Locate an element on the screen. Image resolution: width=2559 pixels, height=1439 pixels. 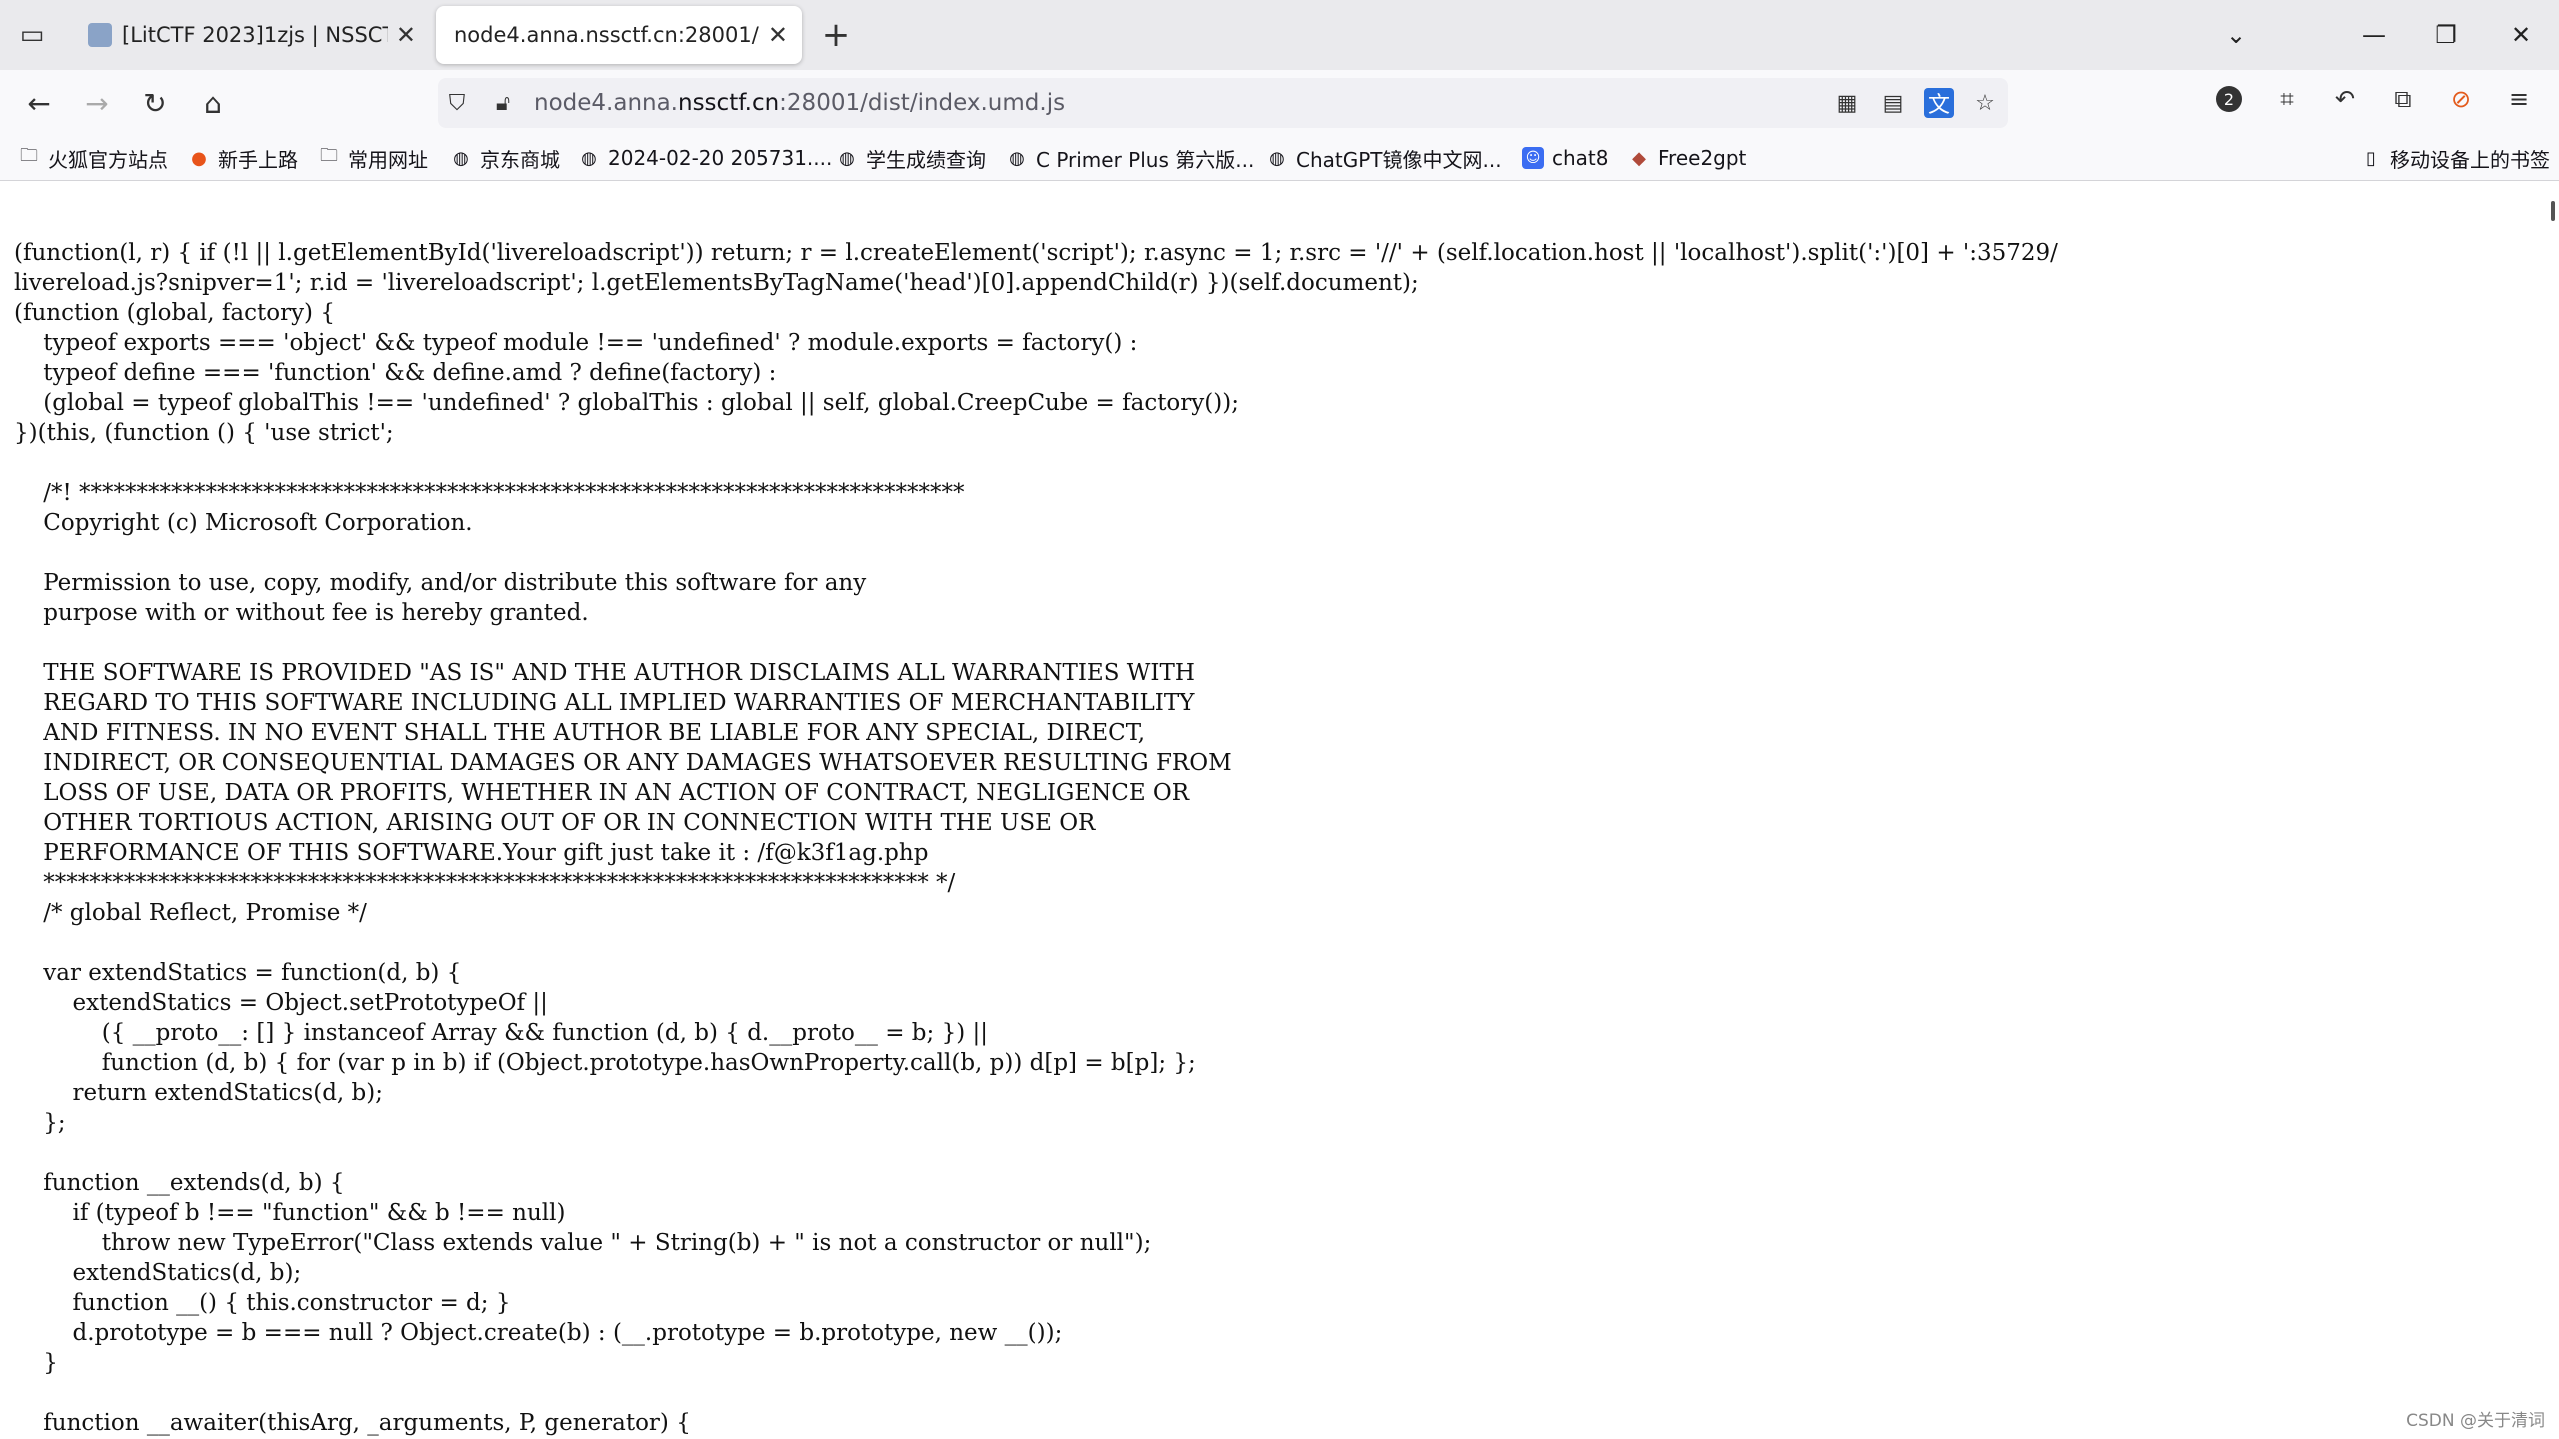
minimize-icon: — is located at coordinates (2374, 35).